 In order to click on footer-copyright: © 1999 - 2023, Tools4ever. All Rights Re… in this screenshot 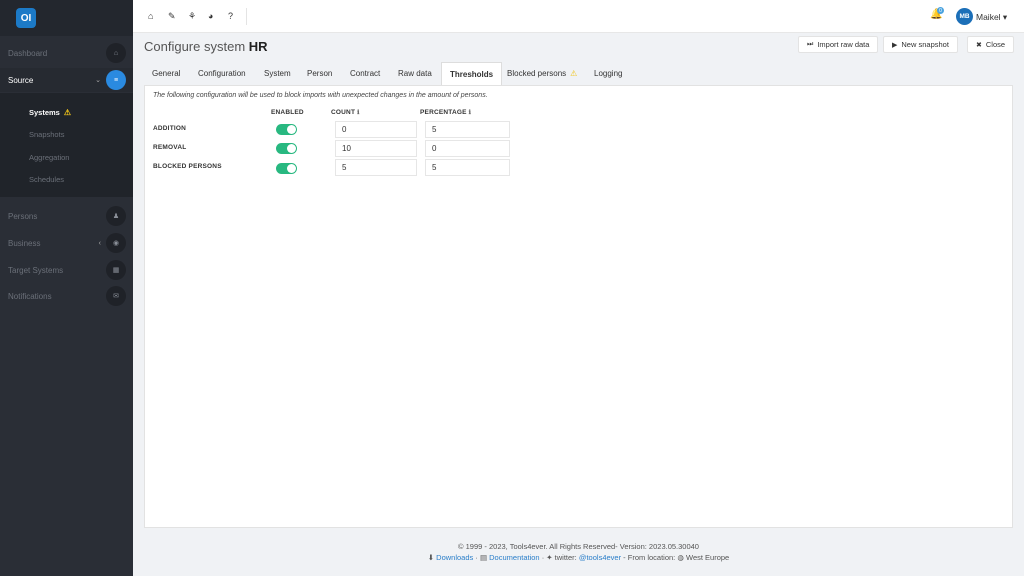, I will do `click(578, 546)`.